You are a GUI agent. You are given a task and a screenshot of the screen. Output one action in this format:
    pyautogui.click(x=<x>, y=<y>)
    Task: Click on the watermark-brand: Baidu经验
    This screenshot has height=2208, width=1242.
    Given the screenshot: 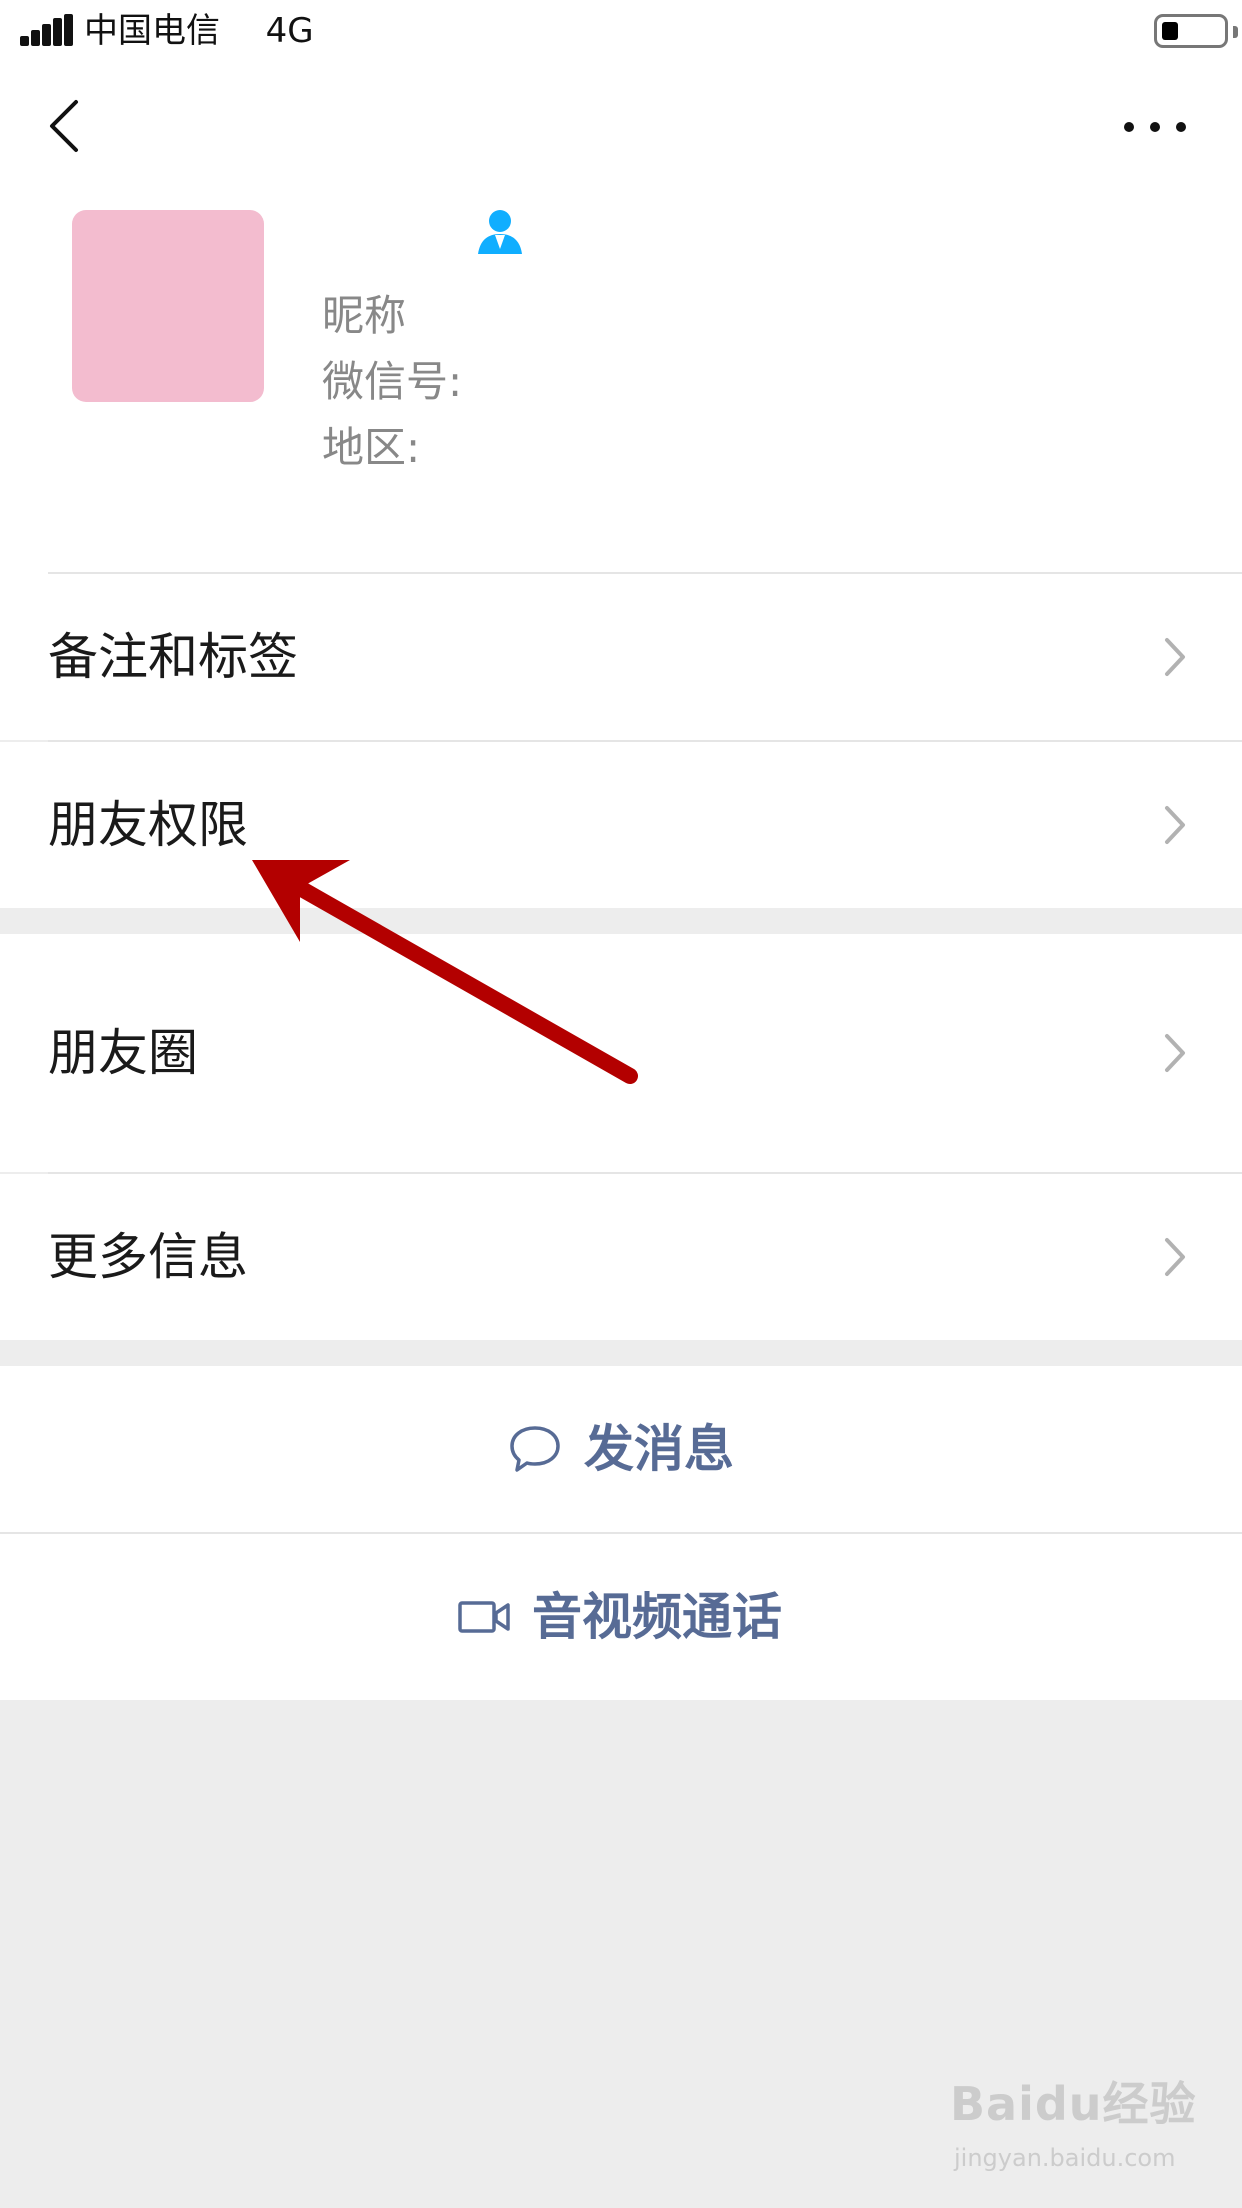 What is the action you would take?
    pyautogui.click(x=1073, y=2104)
    